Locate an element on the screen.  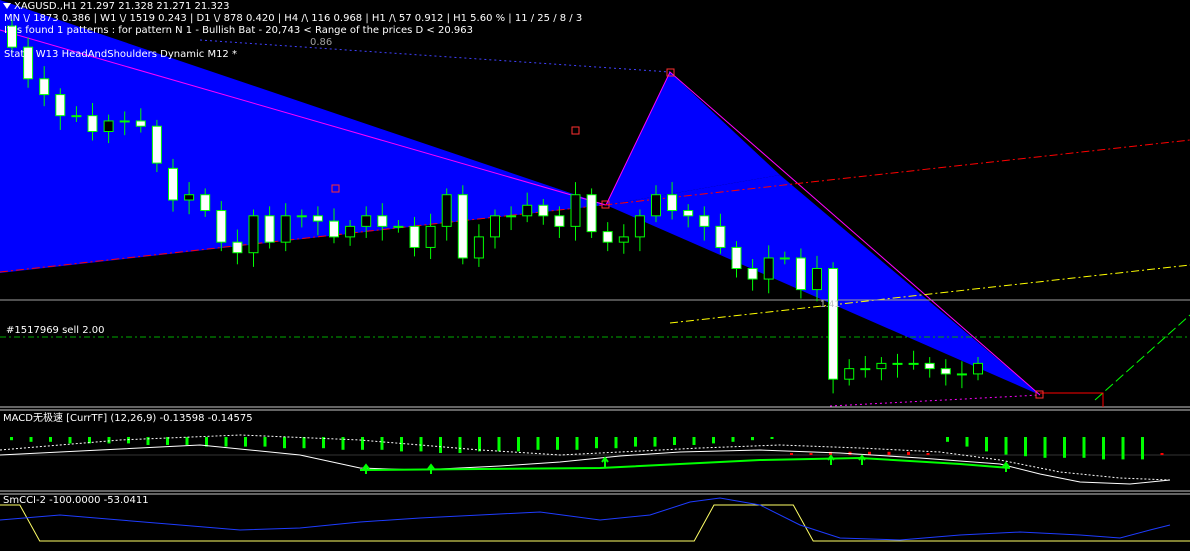
cci-title: SmCCI-2 -100.0000 -53.0411 is located at coordinates (76, 500).